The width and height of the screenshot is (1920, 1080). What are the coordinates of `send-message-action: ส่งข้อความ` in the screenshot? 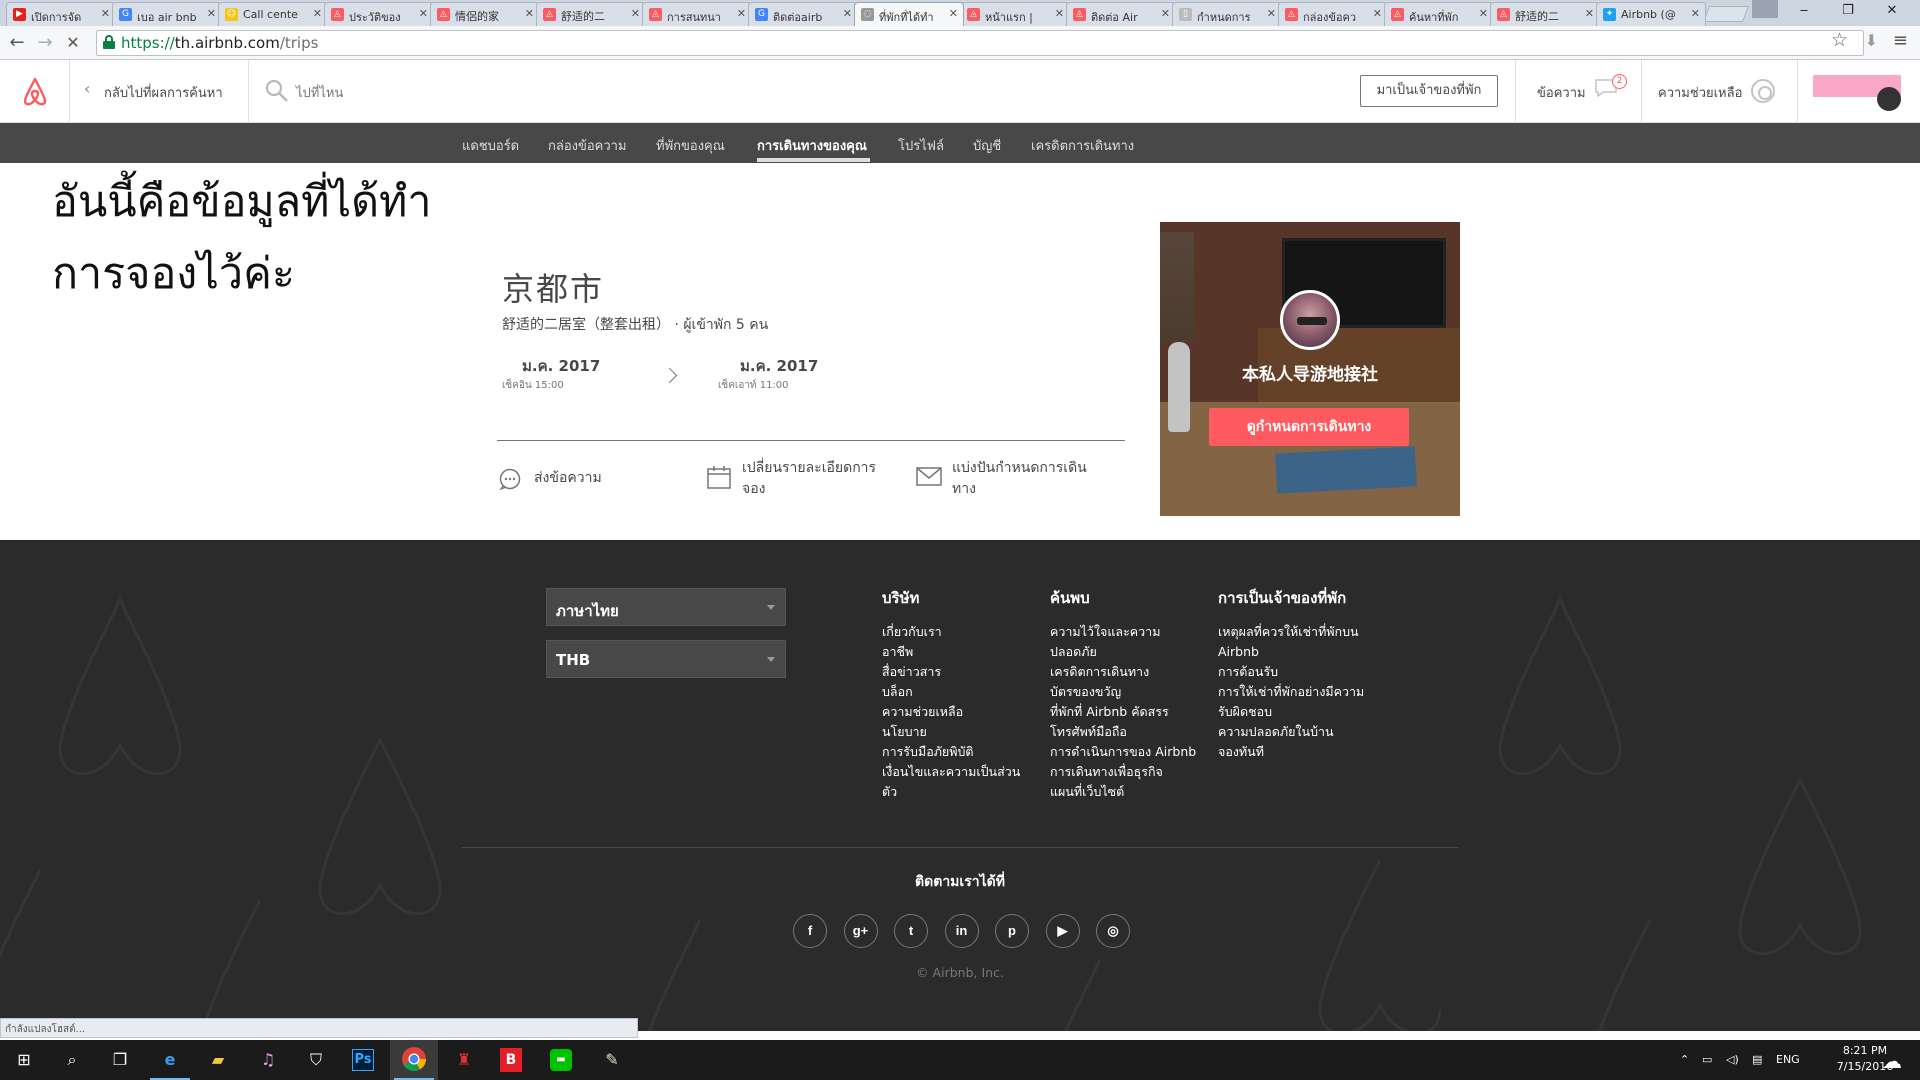 It's located at (550, 479).